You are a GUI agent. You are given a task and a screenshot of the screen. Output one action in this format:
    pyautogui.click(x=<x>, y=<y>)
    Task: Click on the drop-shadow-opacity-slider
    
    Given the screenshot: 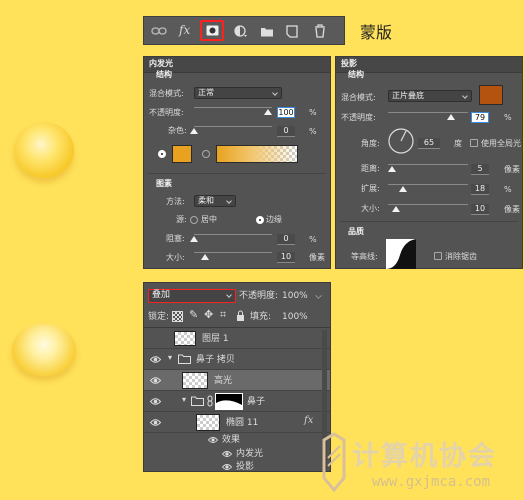 What is the action you would take?
    pyautogui.click(x=428, y=112)
    